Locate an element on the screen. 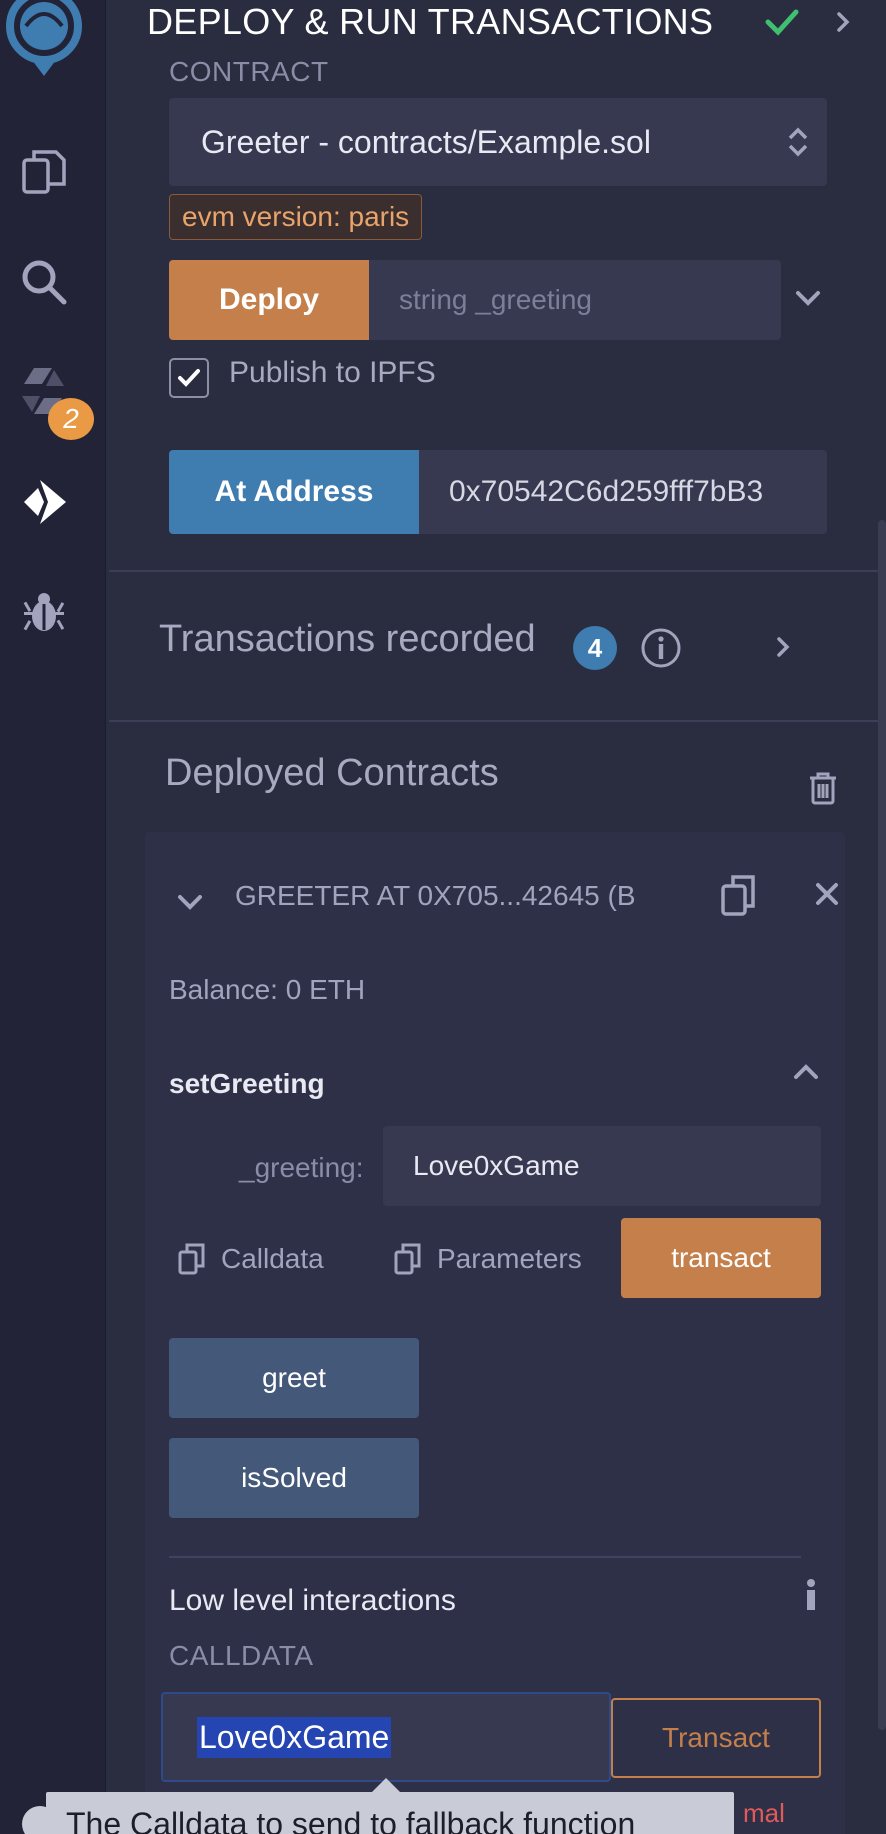  instance-title: GREETER AT 0X705...42645 (B is located at coordinates (435, 896).